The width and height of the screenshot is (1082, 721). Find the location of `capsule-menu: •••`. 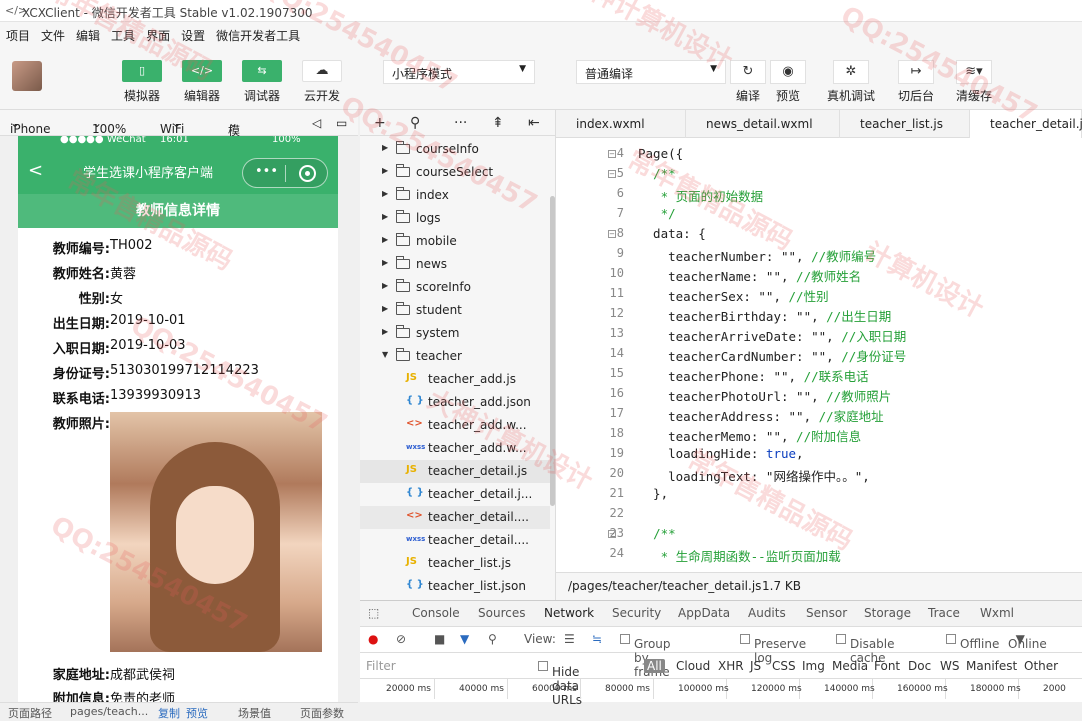

capsule-menu: ••• is located at coordinates (285, 173).